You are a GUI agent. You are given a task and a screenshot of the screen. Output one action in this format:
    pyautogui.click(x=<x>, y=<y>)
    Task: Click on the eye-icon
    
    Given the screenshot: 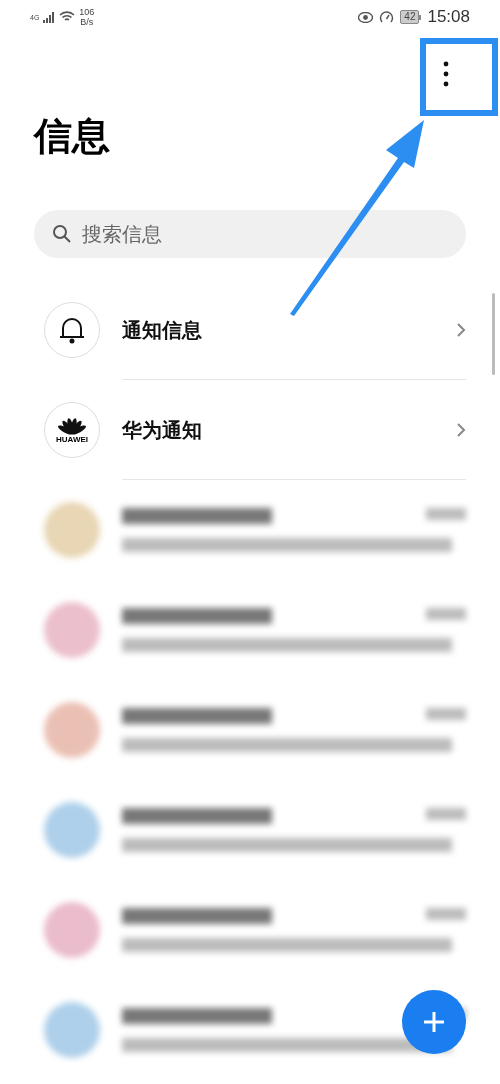 What is the action you would take?
    pyautogui.click(x=366, y=17)
    